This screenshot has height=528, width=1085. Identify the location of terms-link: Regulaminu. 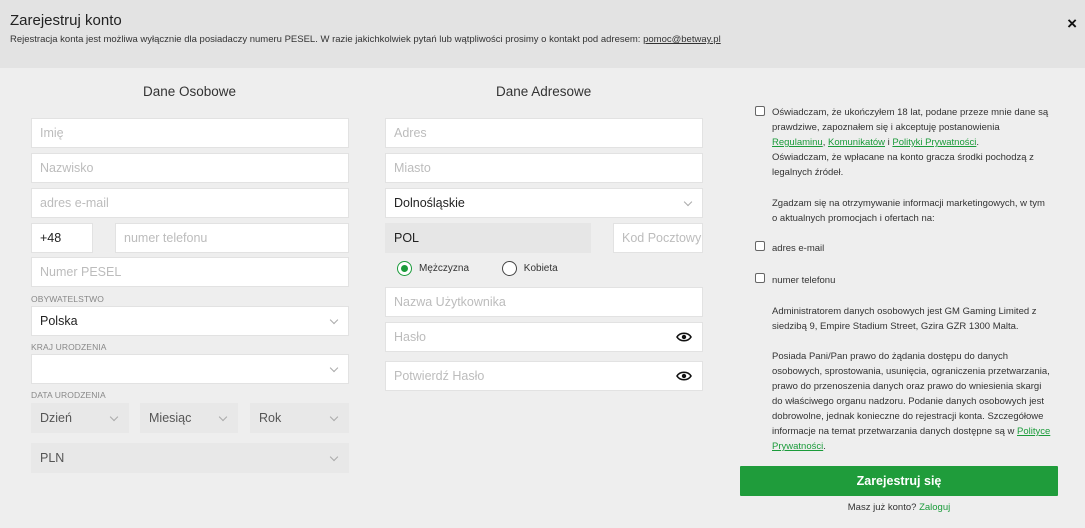
(797, 142).